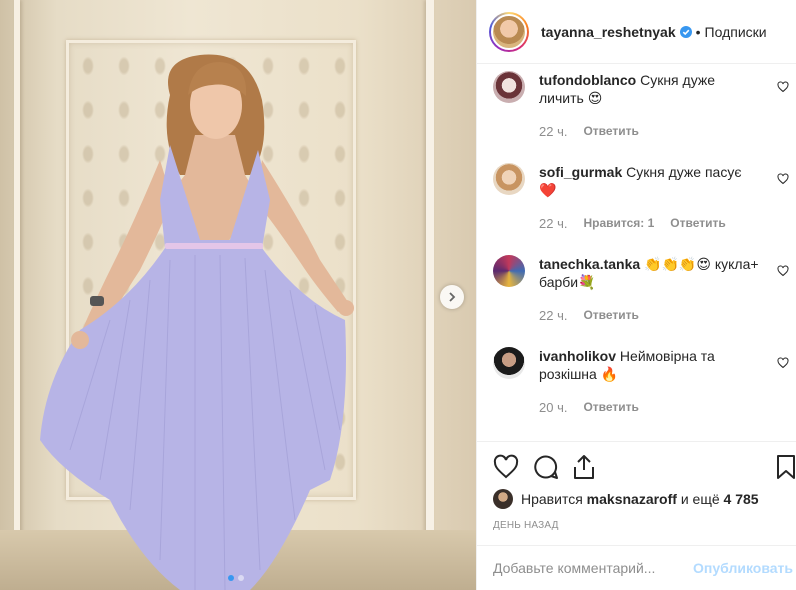  I want to click on carousel-next-button, so click(452, 297).